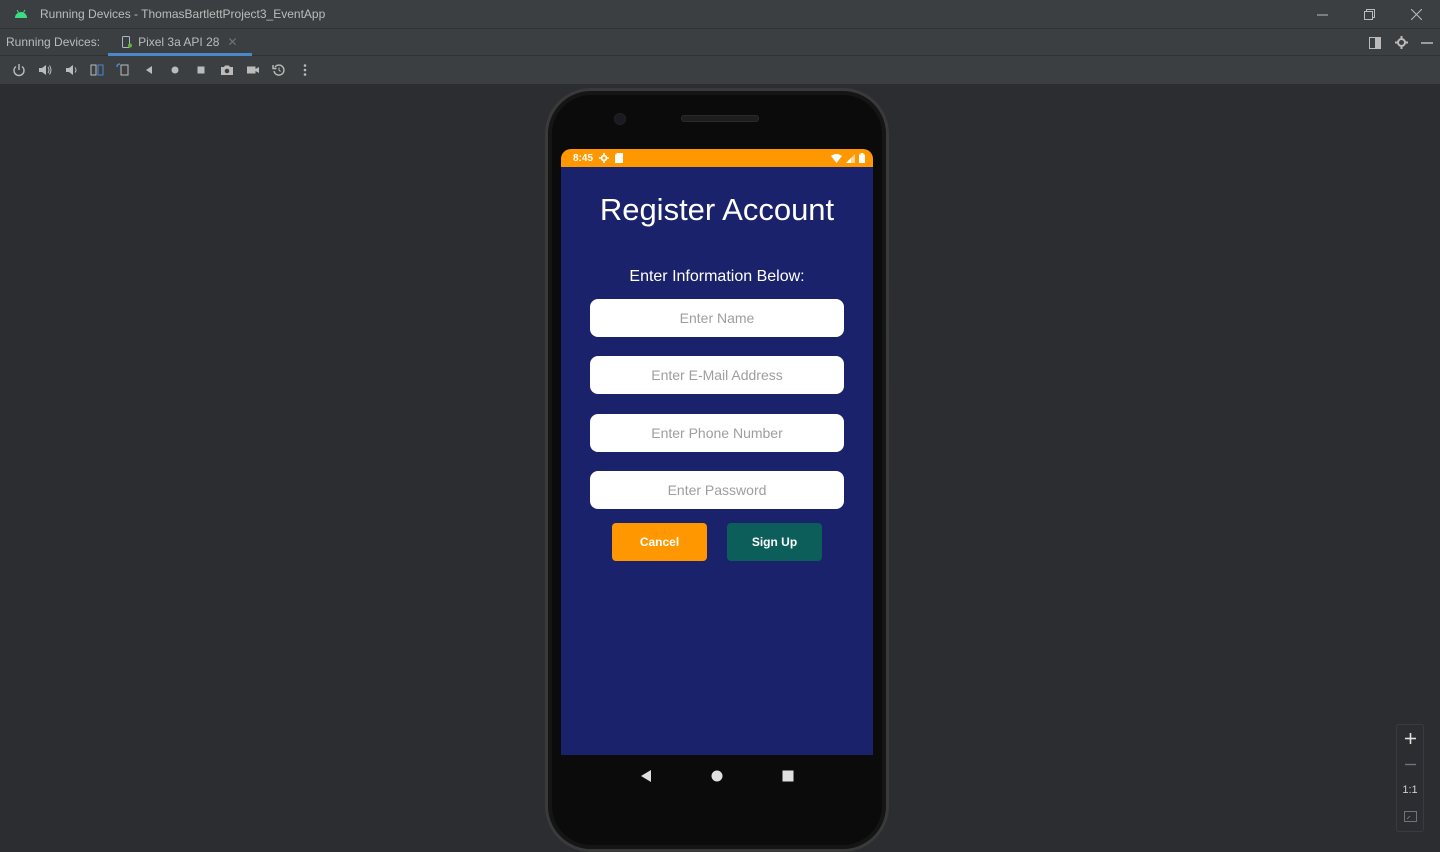 This screenshot has height=852, width=1440. I want to click on zoom-out-button, so click(1410, 764).